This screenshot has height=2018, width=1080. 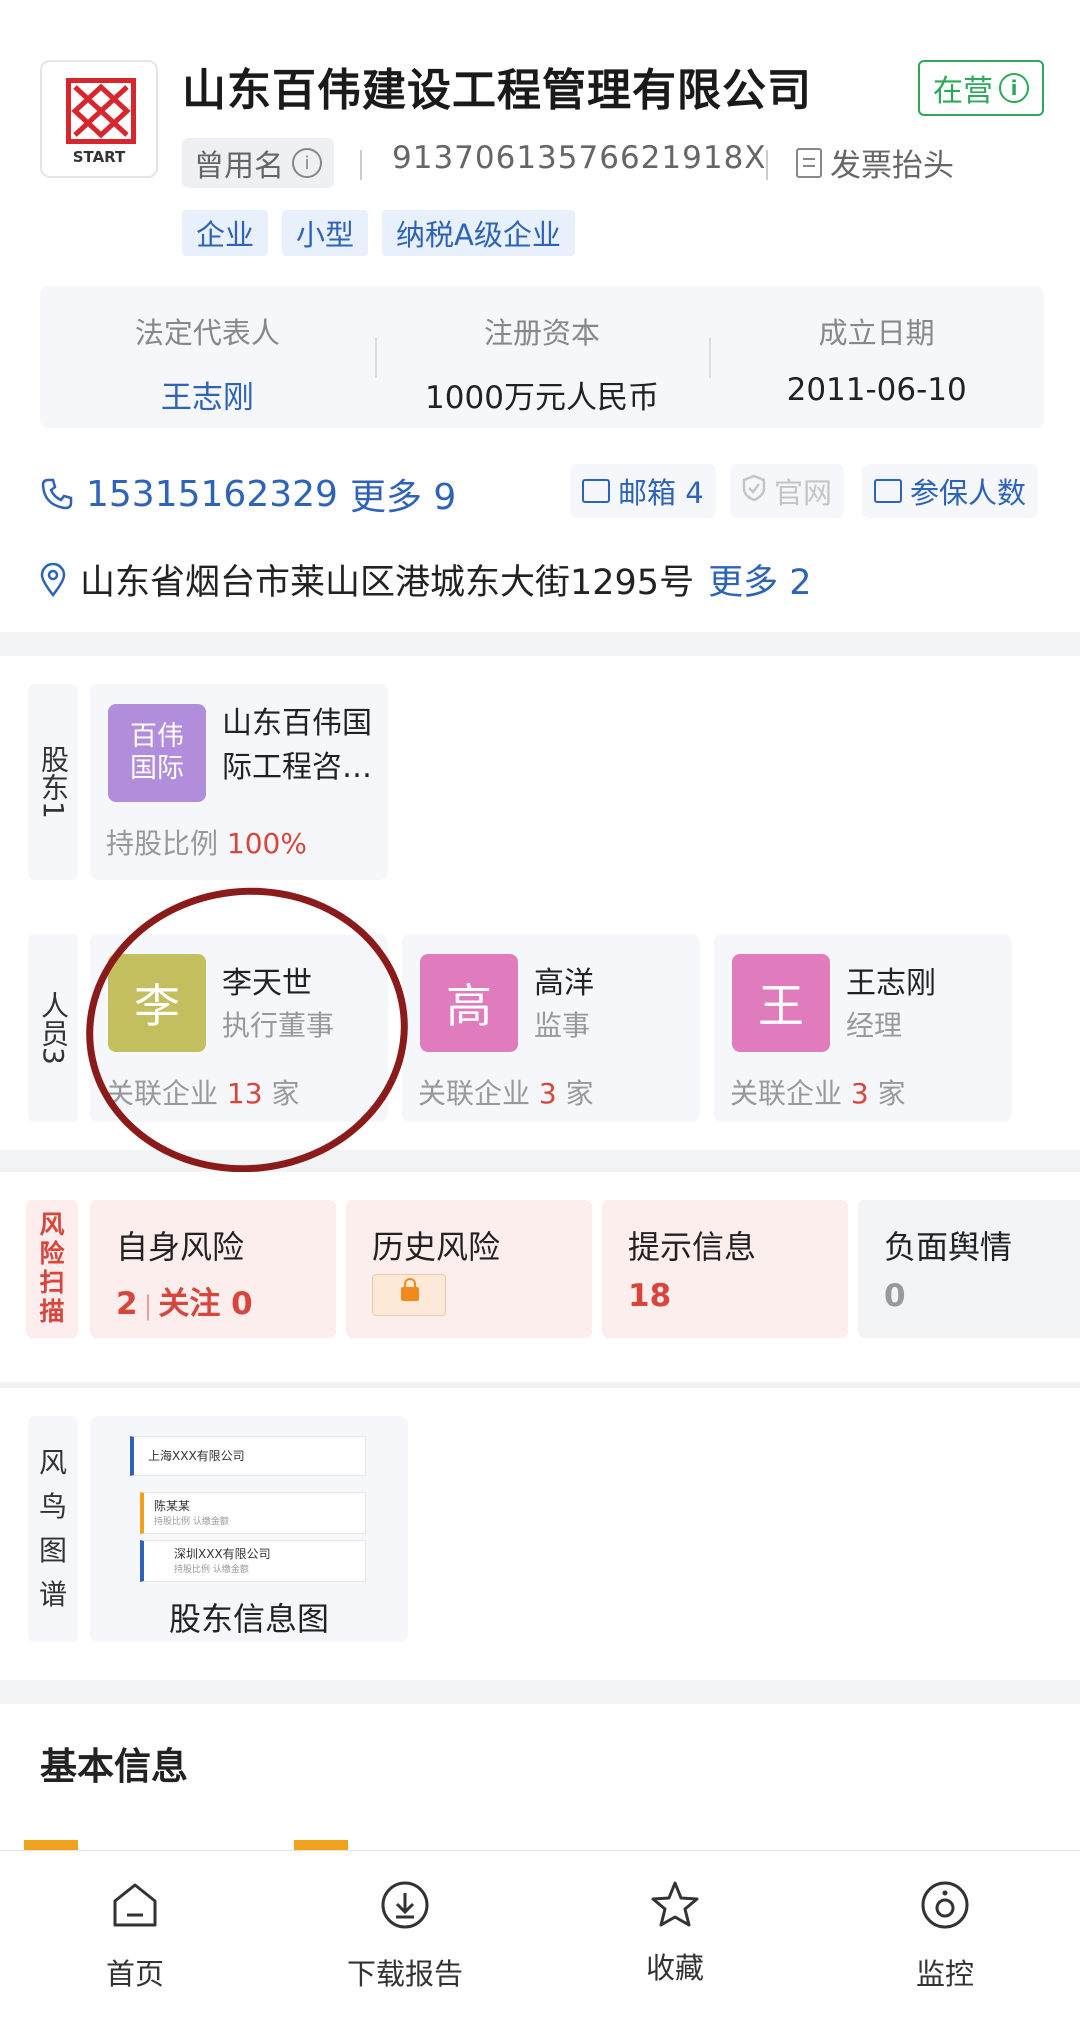 I want to click on person-card-0: 李 李天世 执行董事 关联企业 13 家, so click(x=239, y=1028).